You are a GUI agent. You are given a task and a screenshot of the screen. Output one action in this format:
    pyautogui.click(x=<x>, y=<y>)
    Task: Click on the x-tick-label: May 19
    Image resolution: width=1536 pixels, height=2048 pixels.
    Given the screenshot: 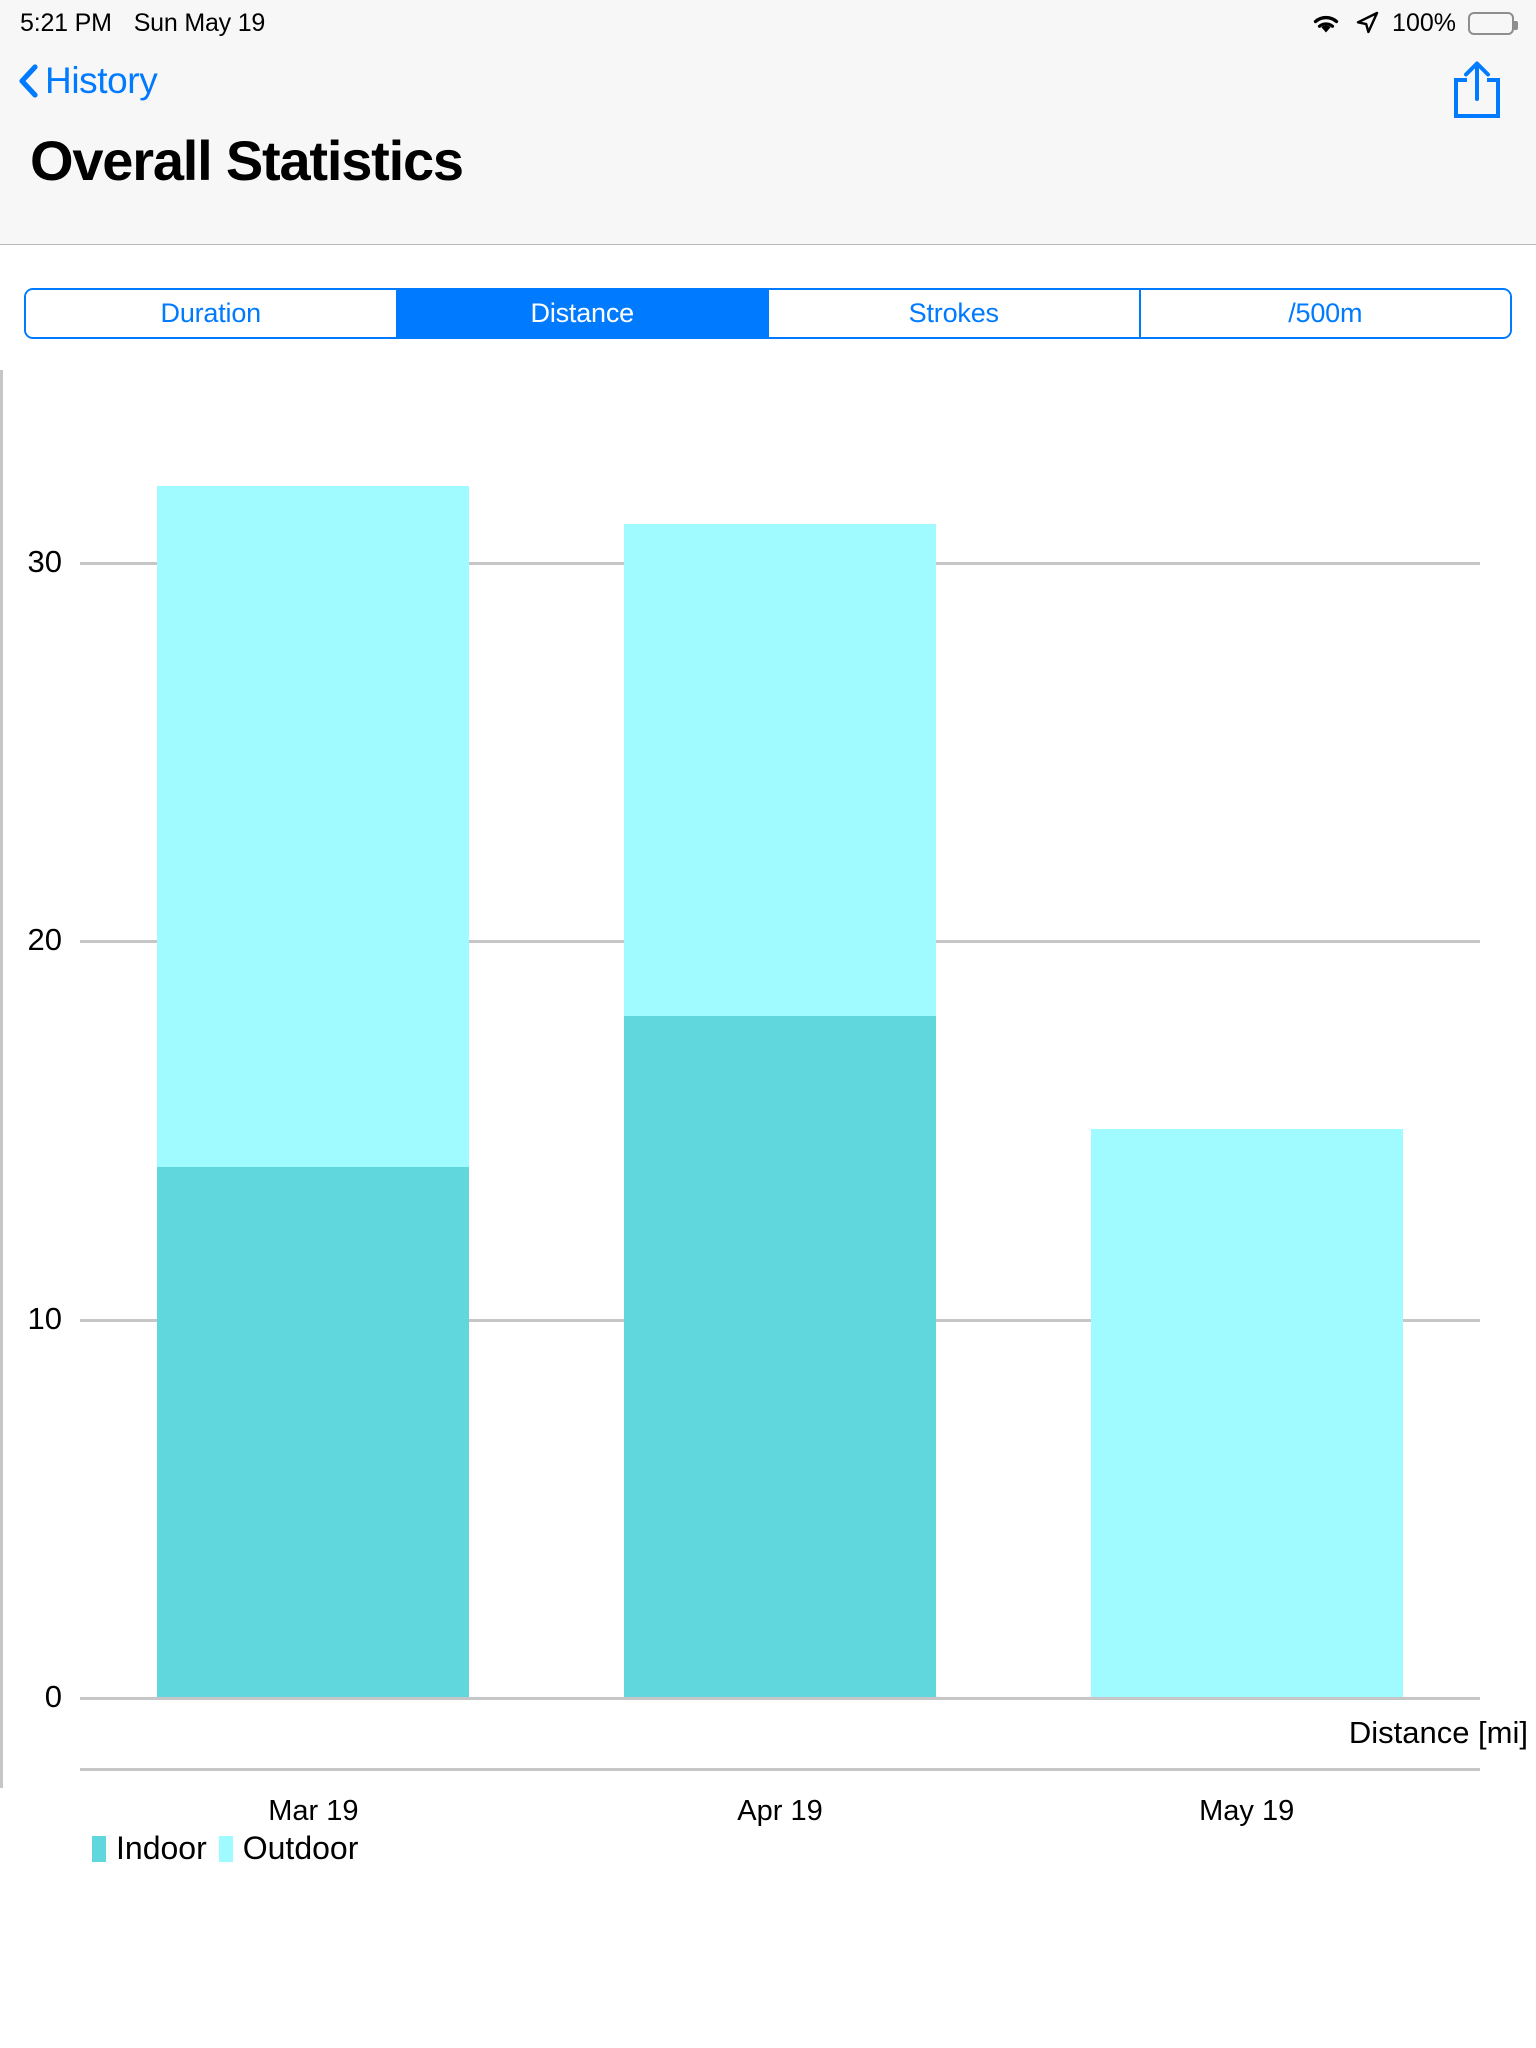 What is the action you would take?
    pyautogui.click(x=1247, y=1811)
    